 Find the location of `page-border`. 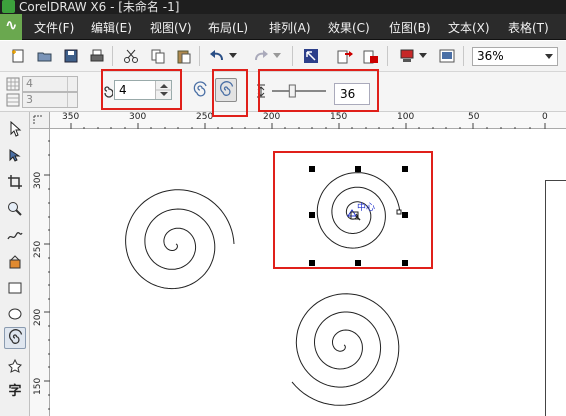

page-border is located at coordinates (555, 298).